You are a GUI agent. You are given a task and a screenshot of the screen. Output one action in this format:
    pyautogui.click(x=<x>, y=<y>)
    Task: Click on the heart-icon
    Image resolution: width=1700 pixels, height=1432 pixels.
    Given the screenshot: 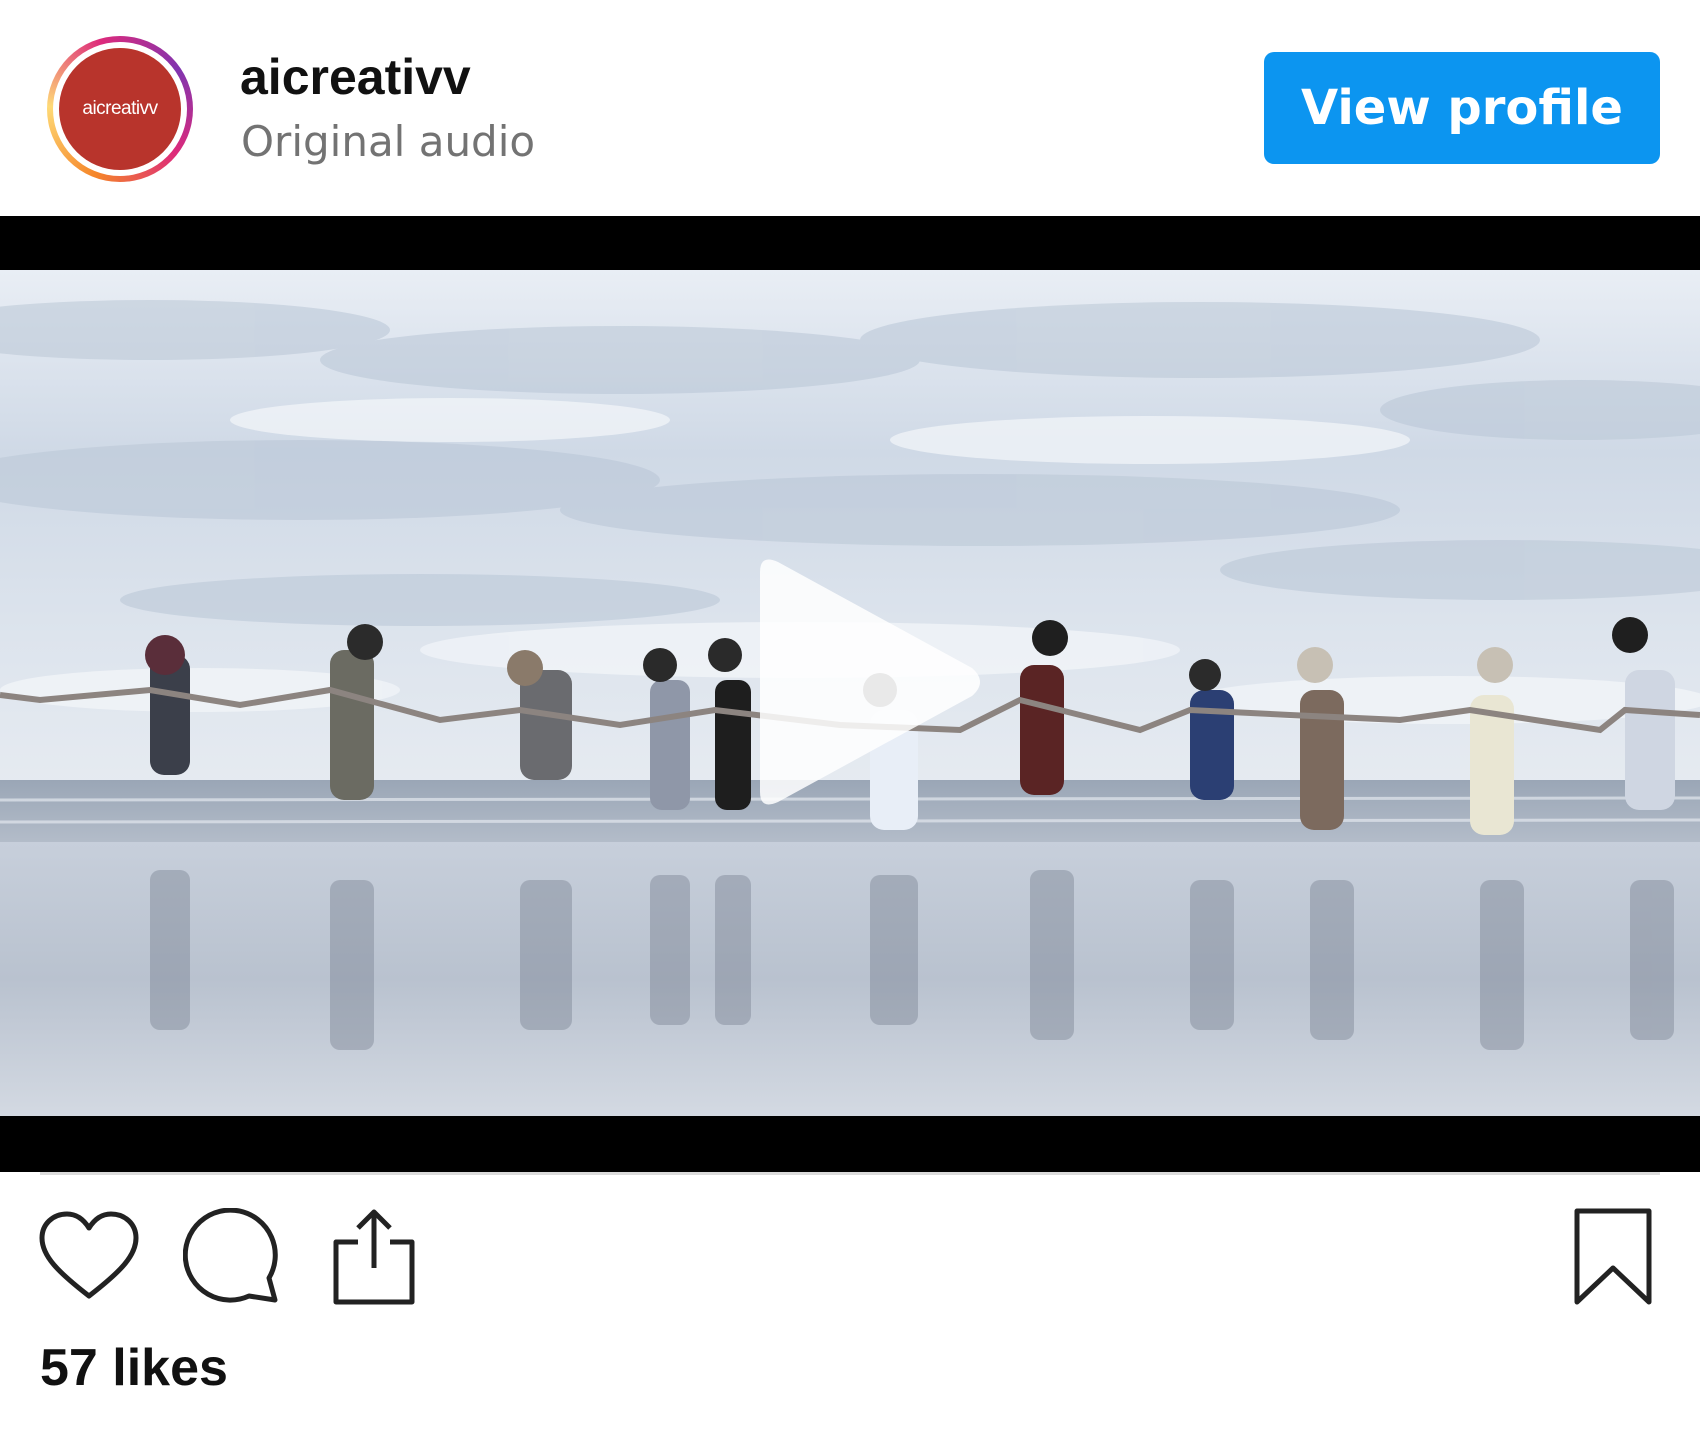 What is the action you would take?
    pyautogui.click(x=89, y=1256)
    